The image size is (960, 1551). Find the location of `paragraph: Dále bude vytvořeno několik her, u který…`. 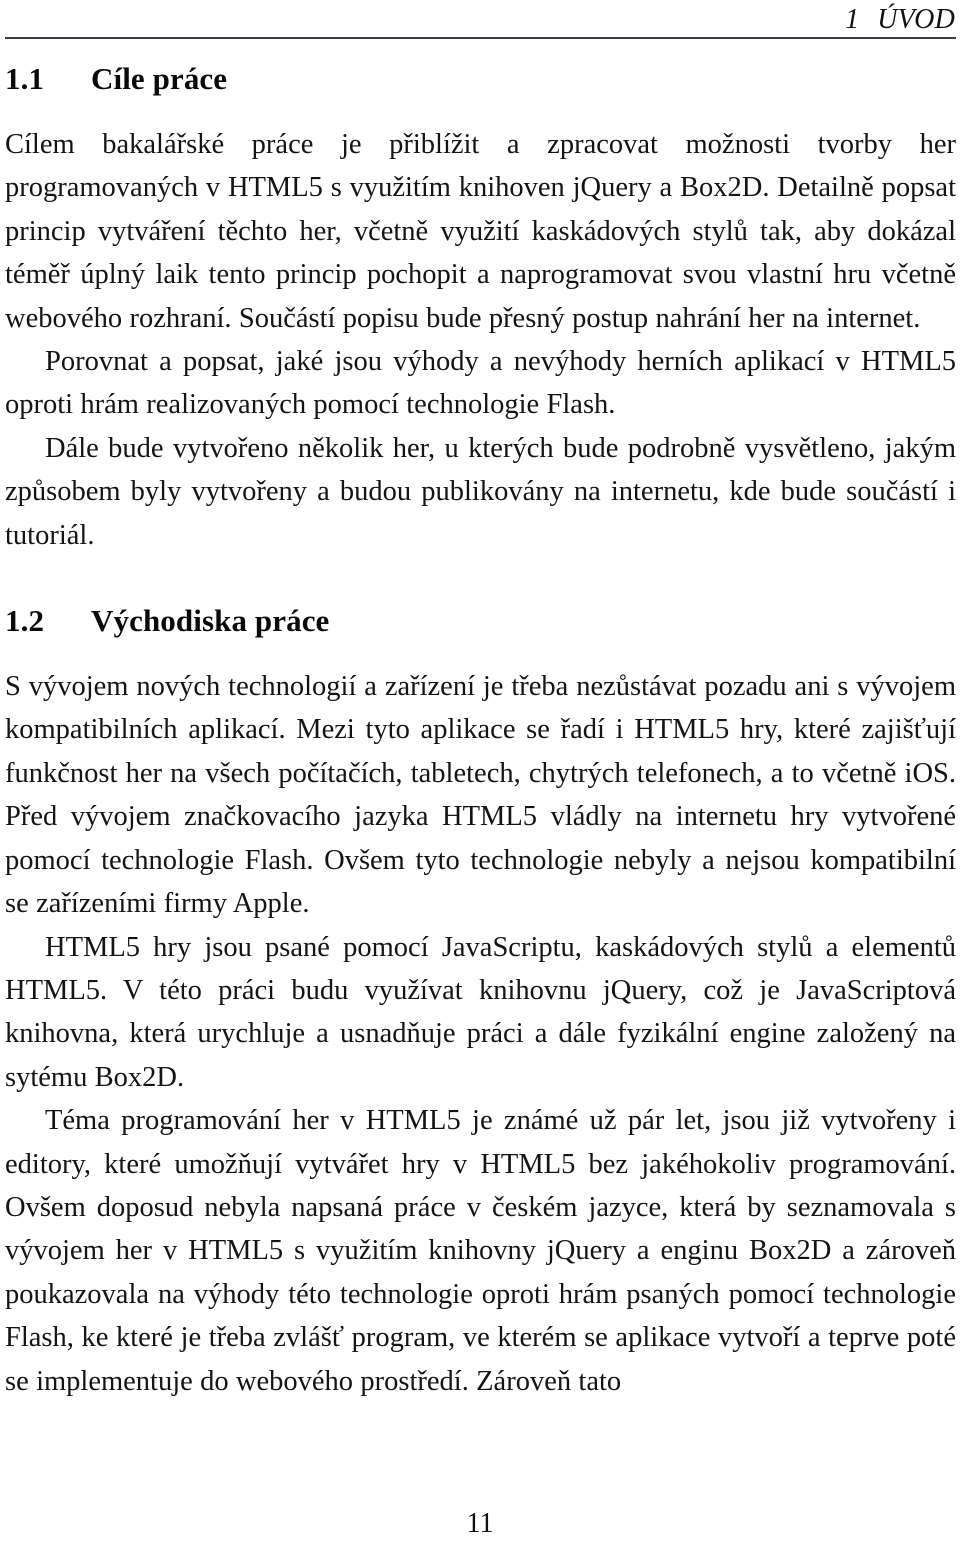

paragraph: Dále bude vytvořeno několik her, u který… is located at coordinates (480, 491).